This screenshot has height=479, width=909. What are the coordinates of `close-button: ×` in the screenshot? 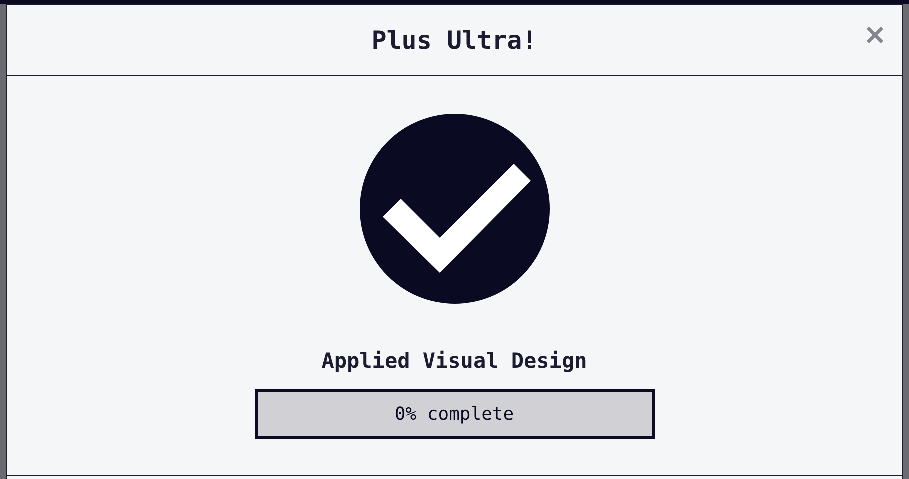 It's located at (875, 35).